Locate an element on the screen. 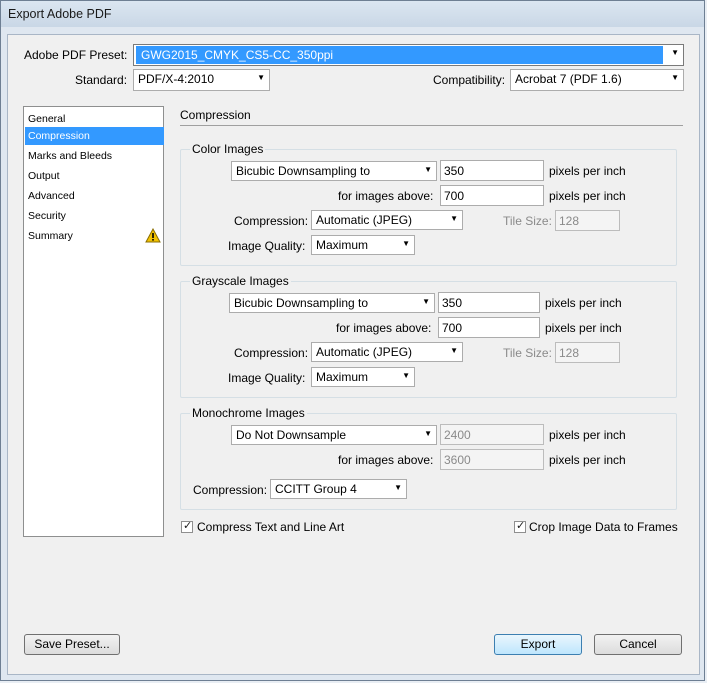 This screenshot has height=683, width=707. sidebar-item-general: General is located at coordinates (94, 119).